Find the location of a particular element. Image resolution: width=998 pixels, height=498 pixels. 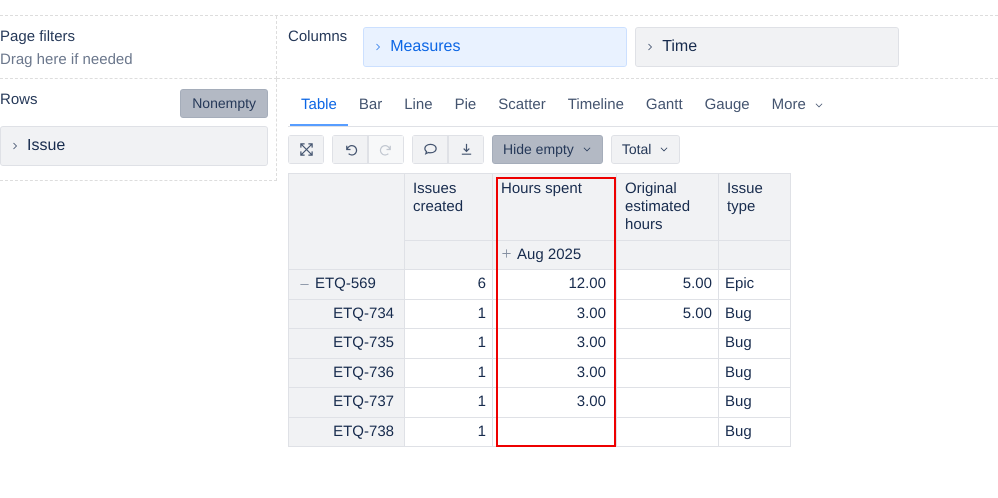

view-tab: More is located at coordinates (797, 107).